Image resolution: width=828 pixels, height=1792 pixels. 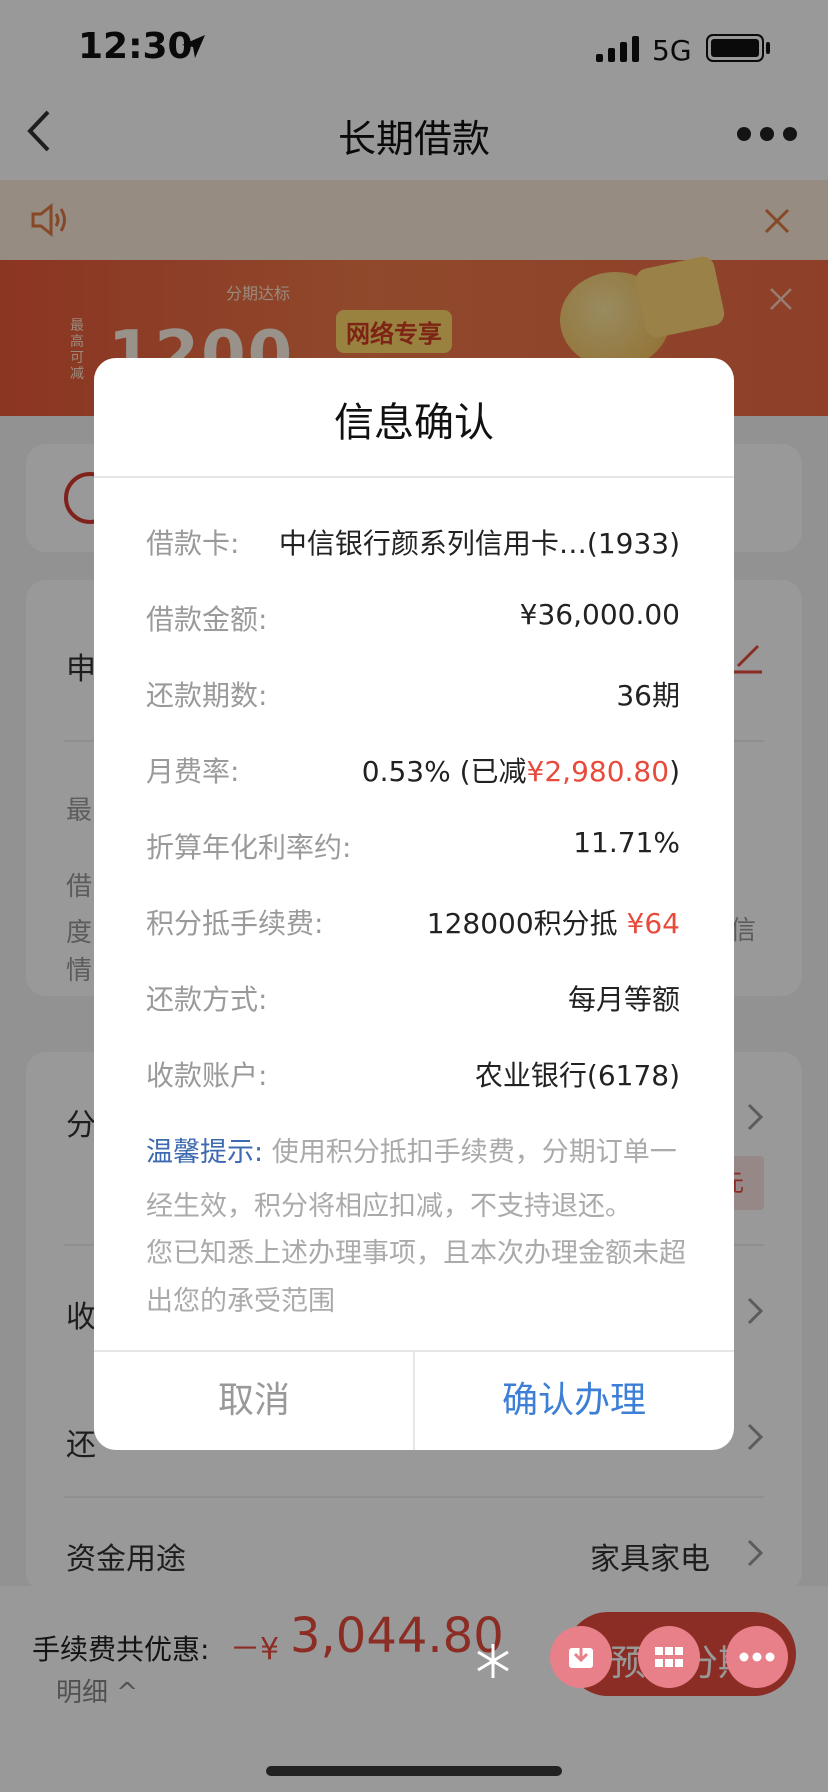 I want to click on monthly-rate-text: 0.53% (已减, so click(x=444, y=771).